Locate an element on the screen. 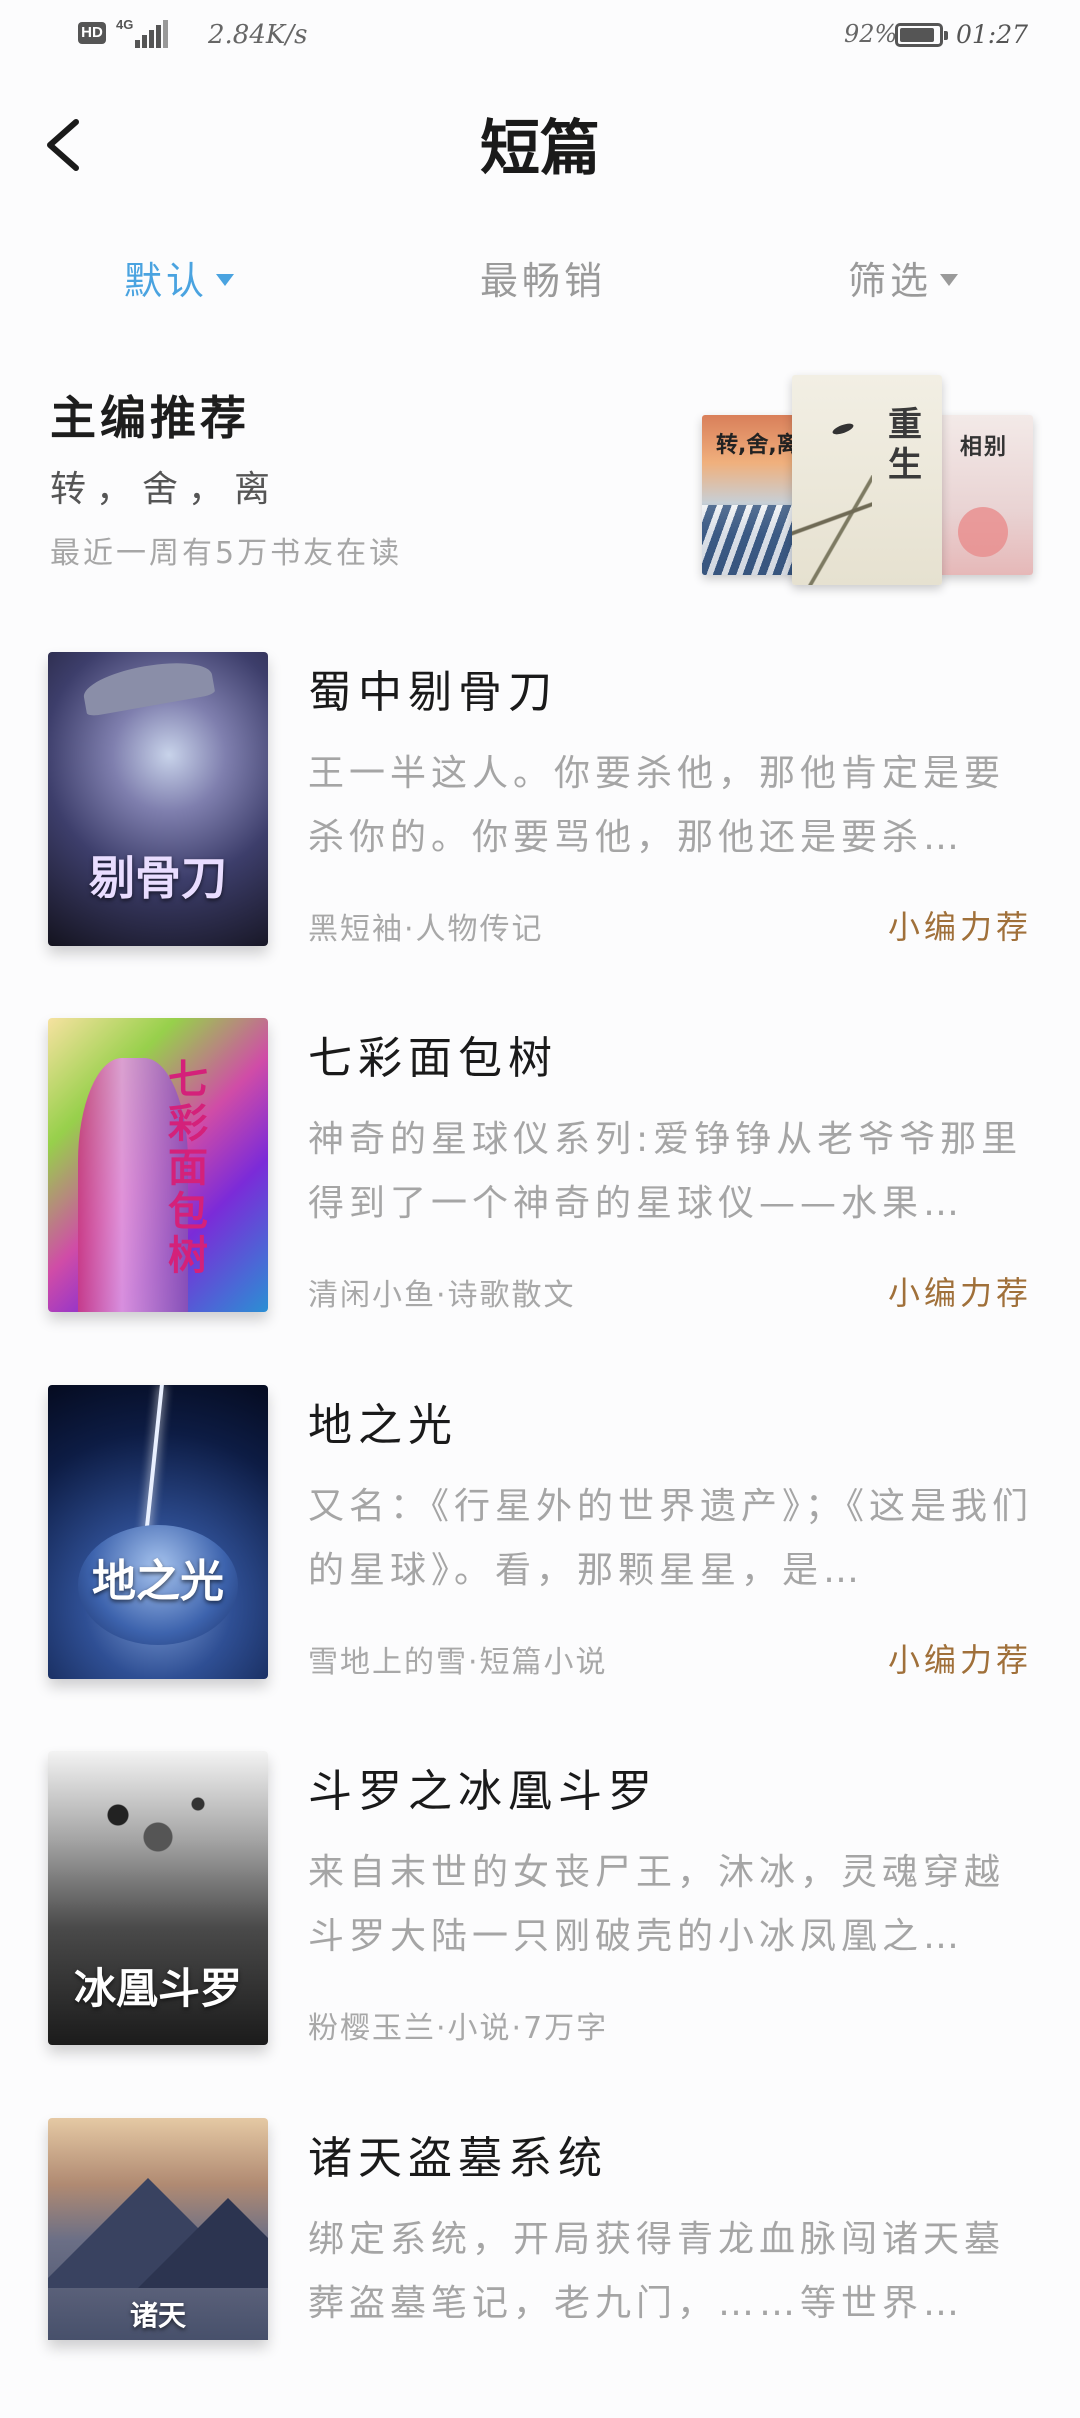  tab-bestselling: 最畅销 is located at coordinates (543, 277).